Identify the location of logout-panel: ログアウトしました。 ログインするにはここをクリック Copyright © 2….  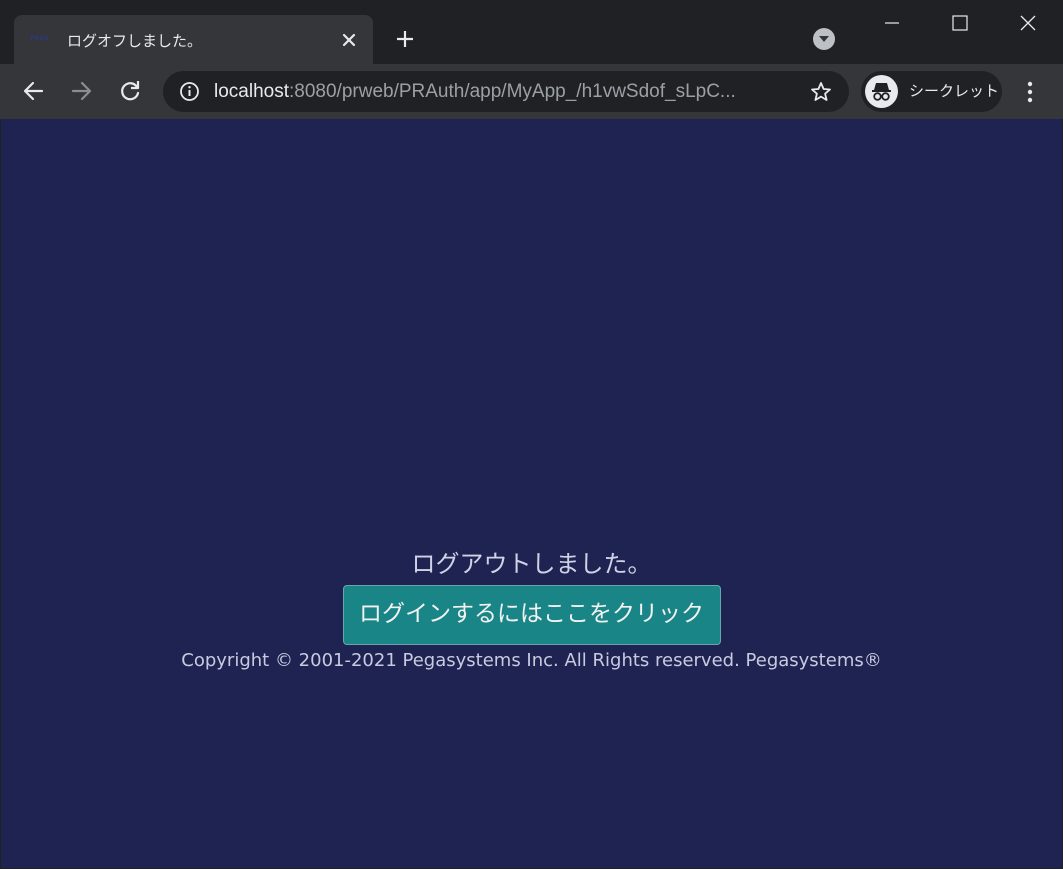
(531, 610).